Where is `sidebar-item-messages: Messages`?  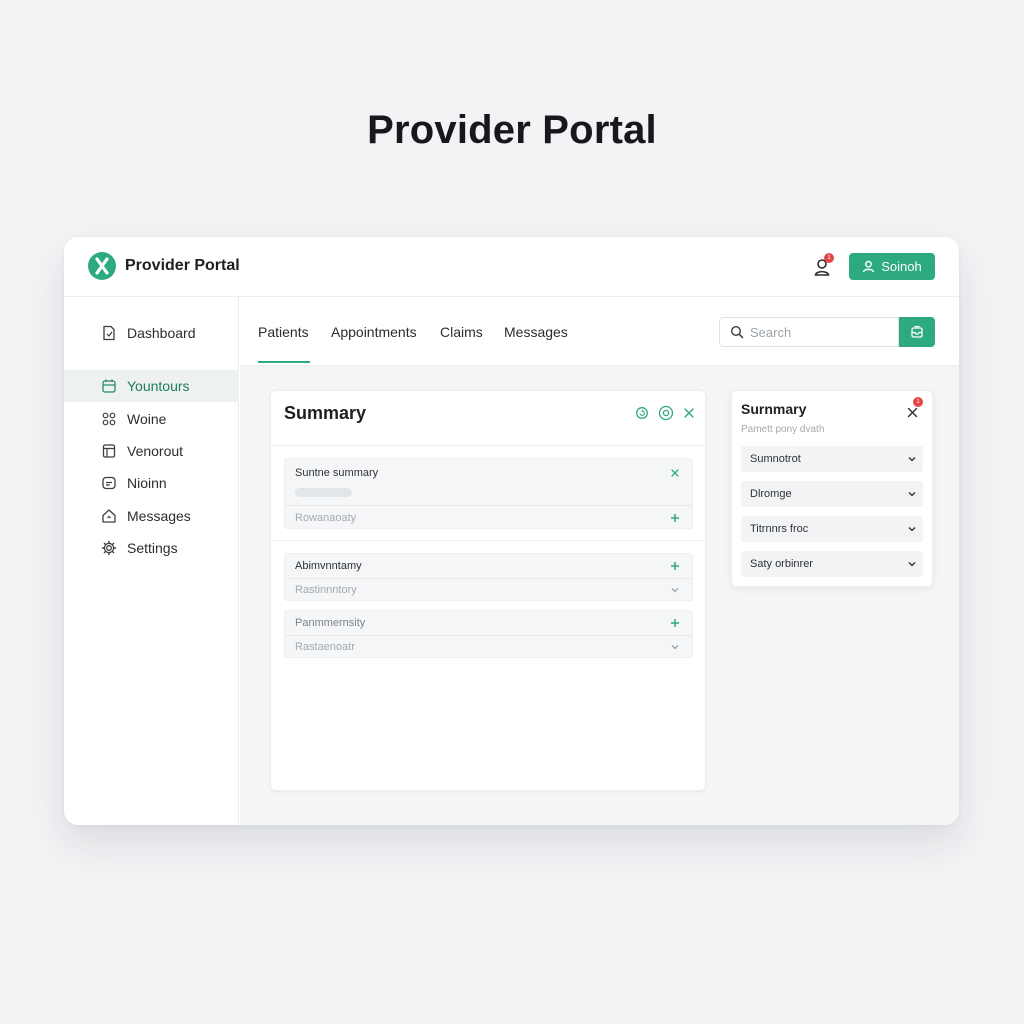 sidebar-item-messages: Messages is located at coordinates (151, 516).